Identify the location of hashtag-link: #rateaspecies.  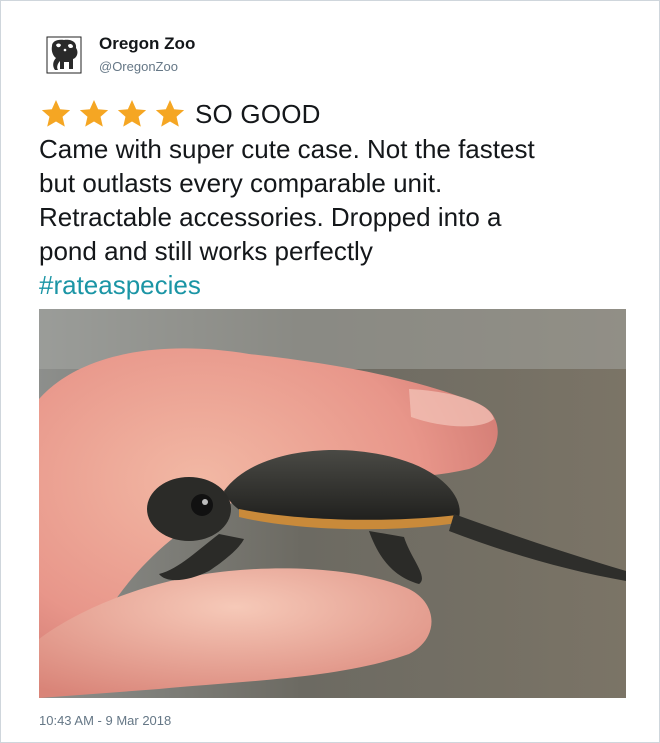
(334, 285).